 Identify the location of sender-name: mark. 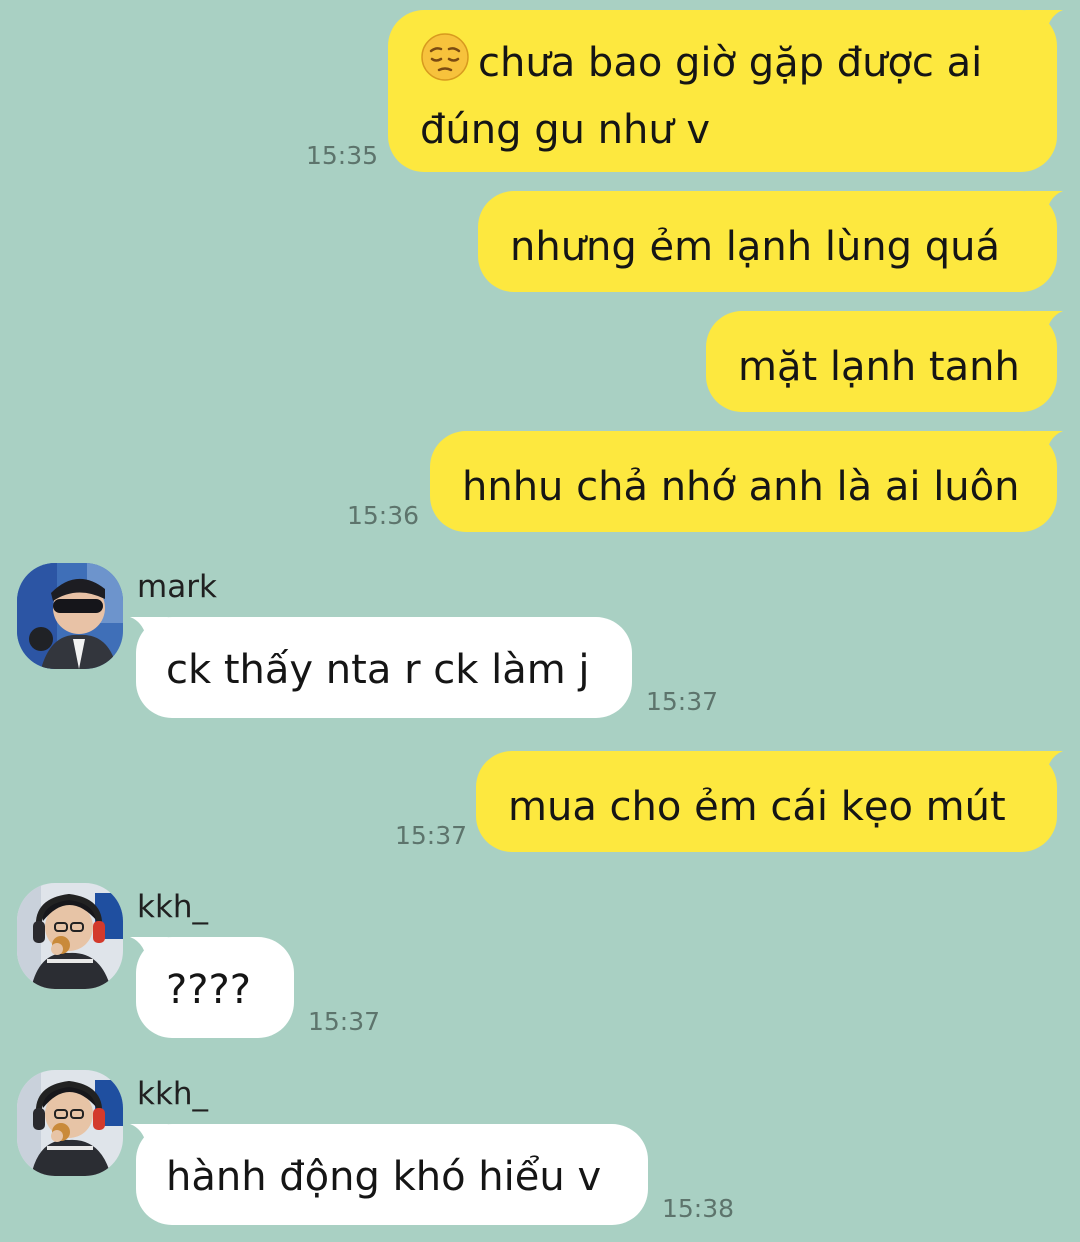
(177, 587).